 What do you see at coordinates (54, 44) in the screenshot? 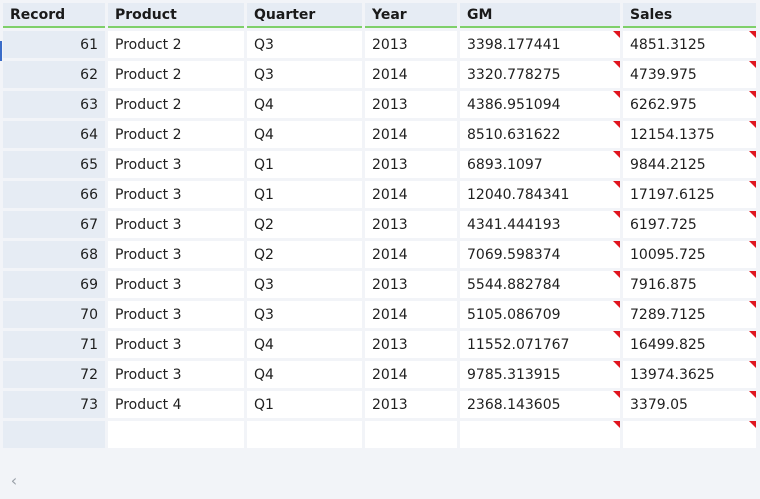
I see `cell-record: 61` at bounding box center [54, 44].